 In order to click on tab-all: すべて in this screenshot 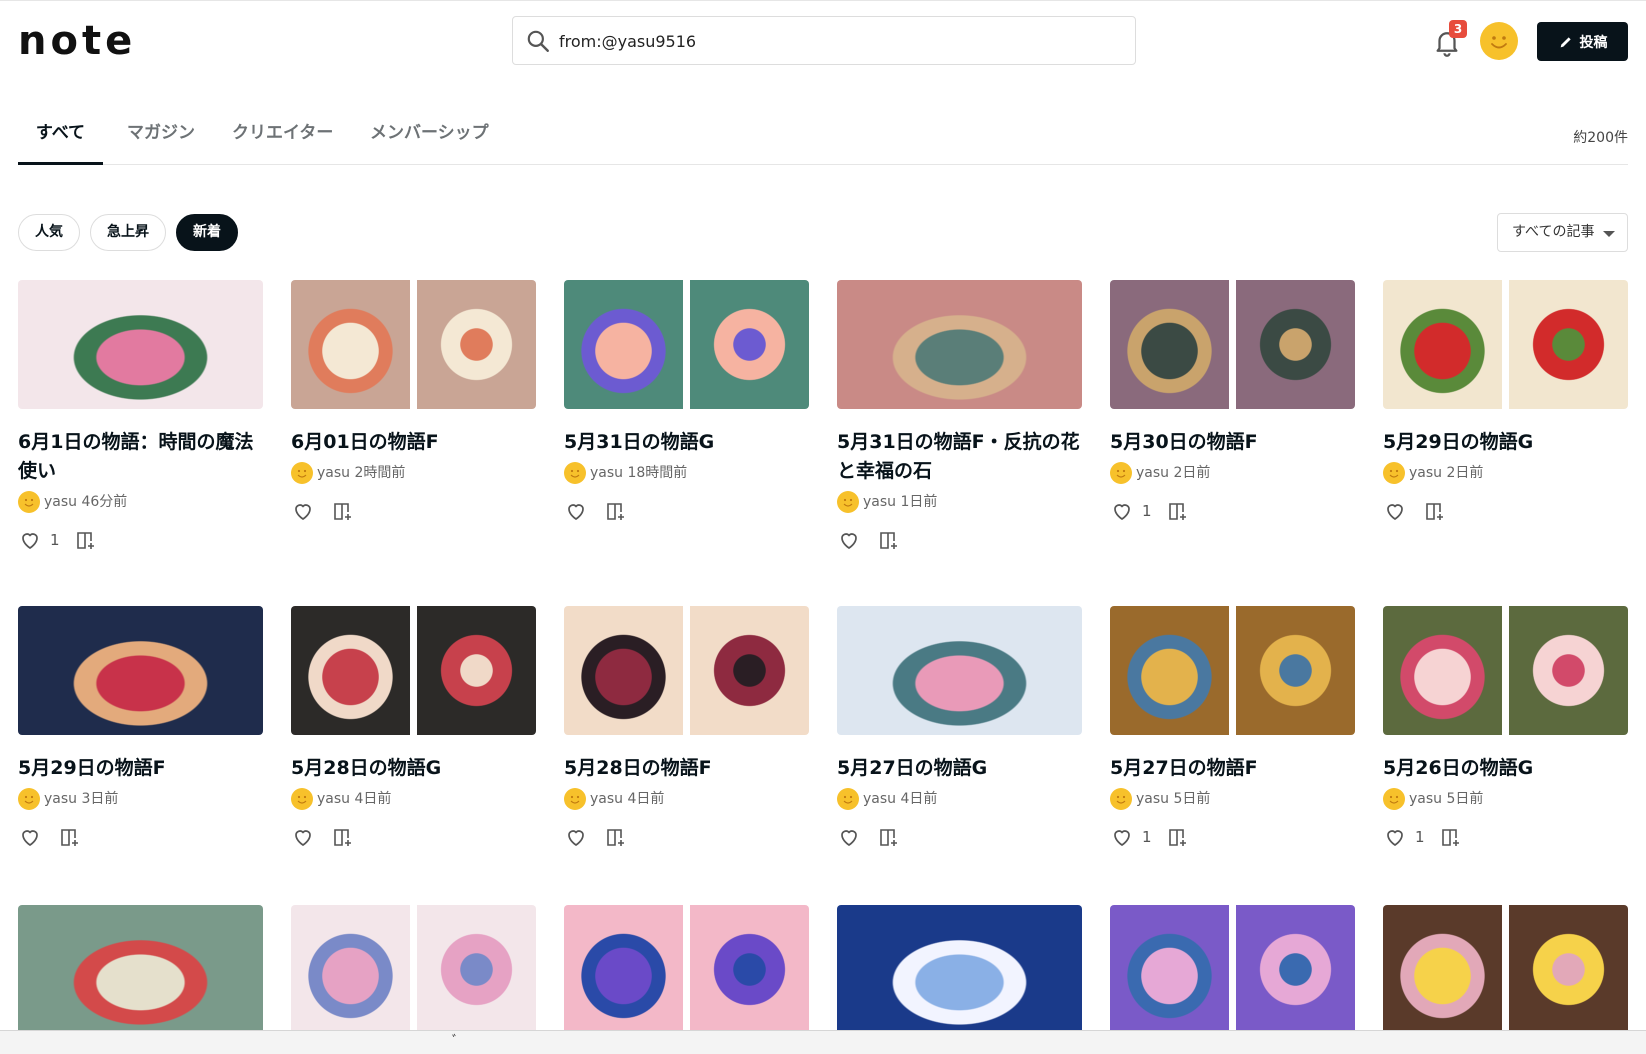, I will do `click(60, 140)`.